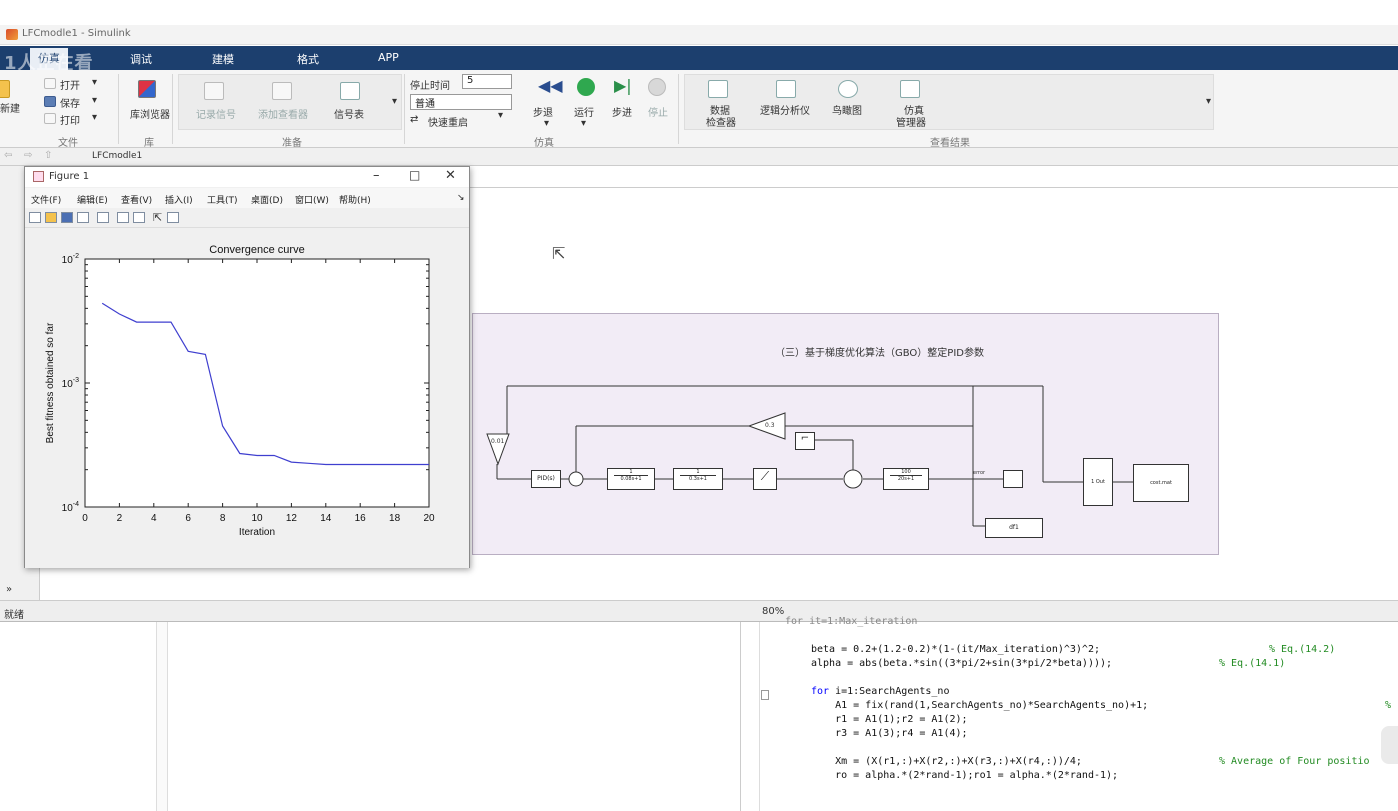 The width and height of the screenshot is (1398, 811). I want to click on save-icon, so click(50, 101).